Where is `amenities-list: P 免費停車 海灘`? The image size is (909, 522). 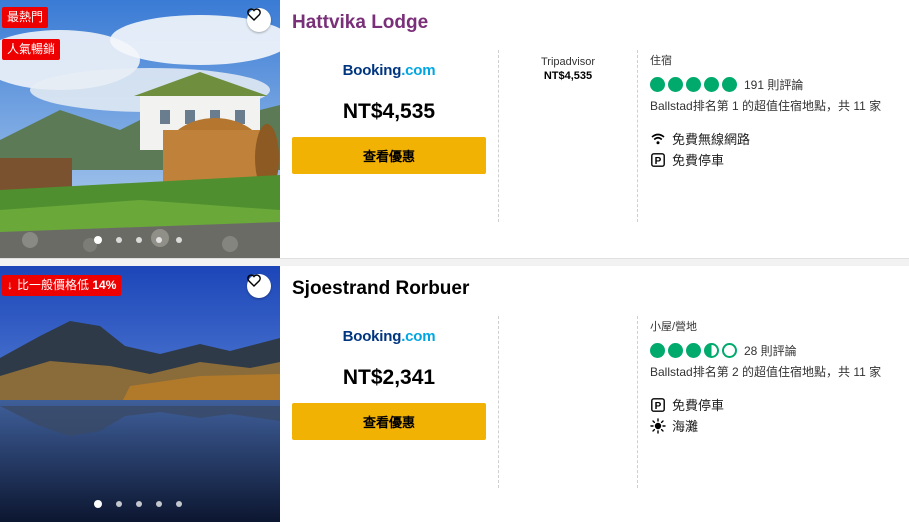 amenities-list: P 免費停車 海灘 is located at coordinates (775, 415).